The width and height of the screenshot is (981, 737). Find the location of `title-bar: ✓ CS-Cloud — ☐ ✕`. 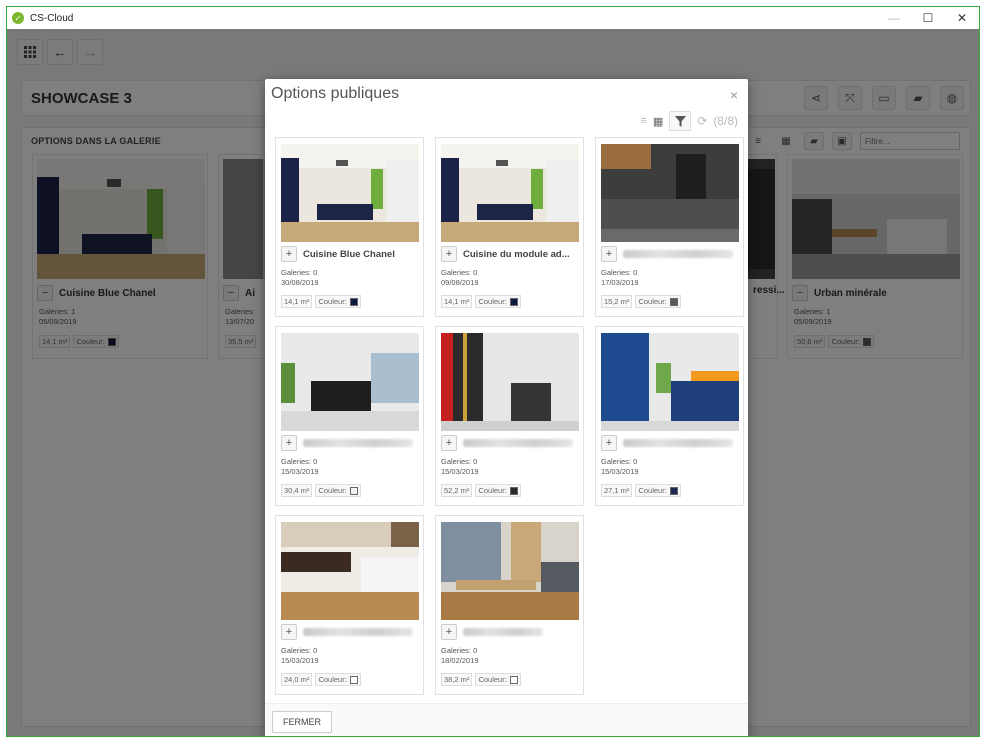

title-bar: ✓ CS-Cloud — ☐ ✕ is located at coordinates (493, 18).